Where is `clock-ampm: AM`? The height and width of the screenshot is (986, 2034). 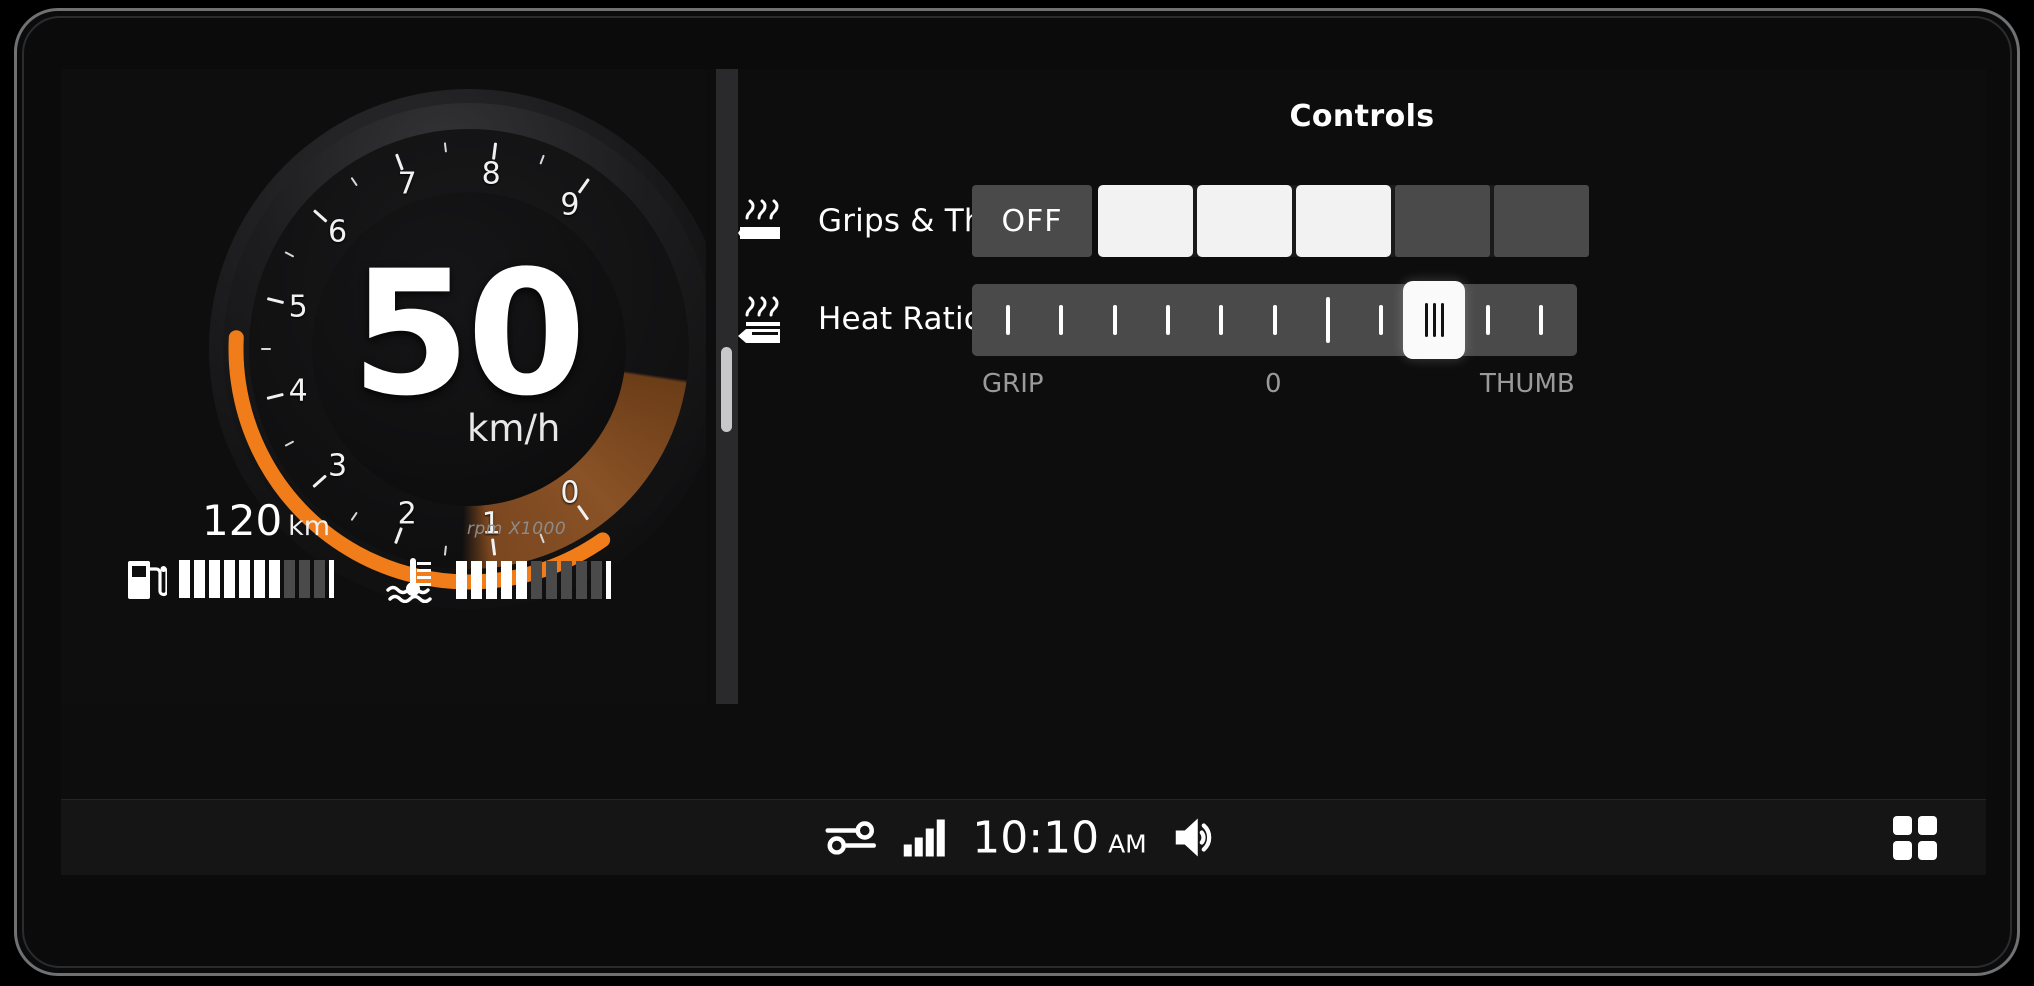
clock-ampm: AM is located at coordinates (1127, 843).